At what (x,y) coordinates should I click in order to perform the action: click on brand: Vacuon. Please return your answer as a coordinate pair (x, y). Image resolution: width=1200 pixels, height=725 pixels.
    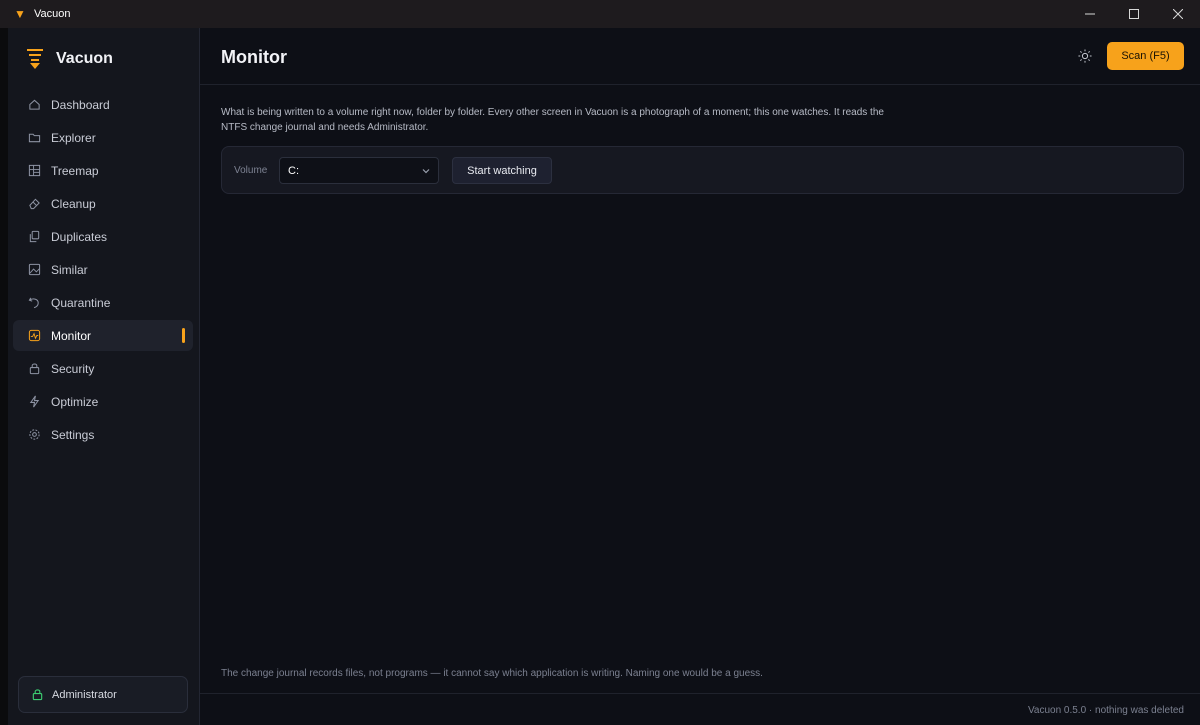
    Looking at the image, I should click on (69, 59).